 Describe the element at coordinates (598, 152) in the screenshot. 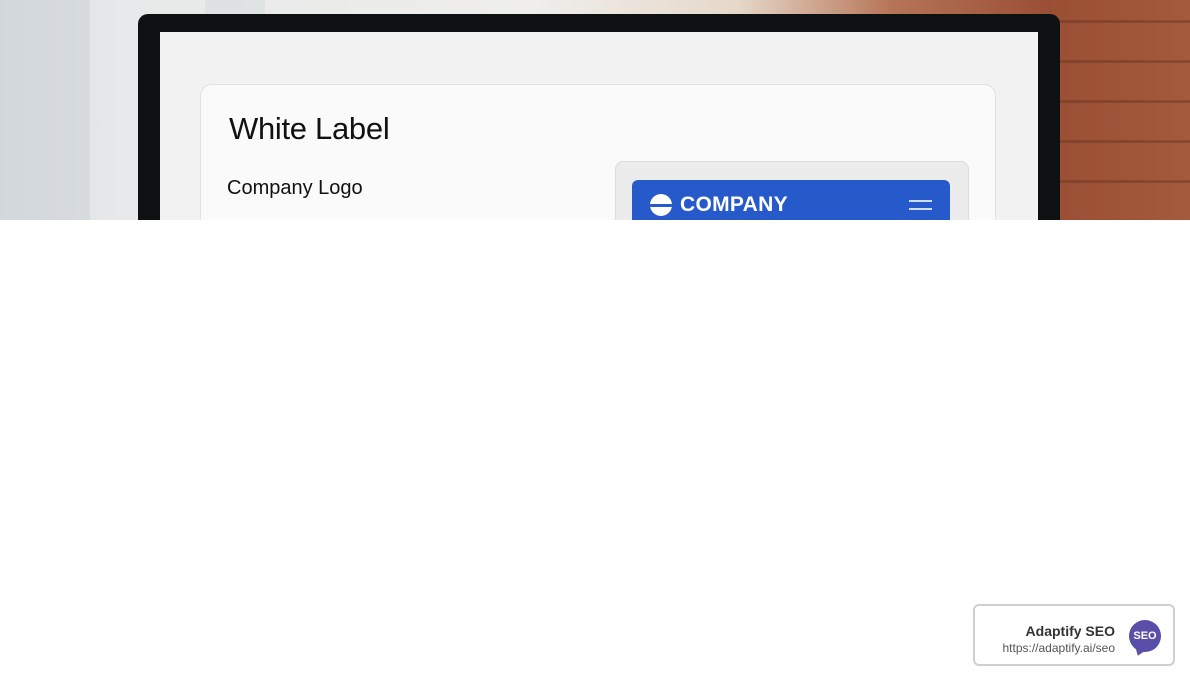

I see `white-label-card: White Label Company Logo COMPANY` at that location.